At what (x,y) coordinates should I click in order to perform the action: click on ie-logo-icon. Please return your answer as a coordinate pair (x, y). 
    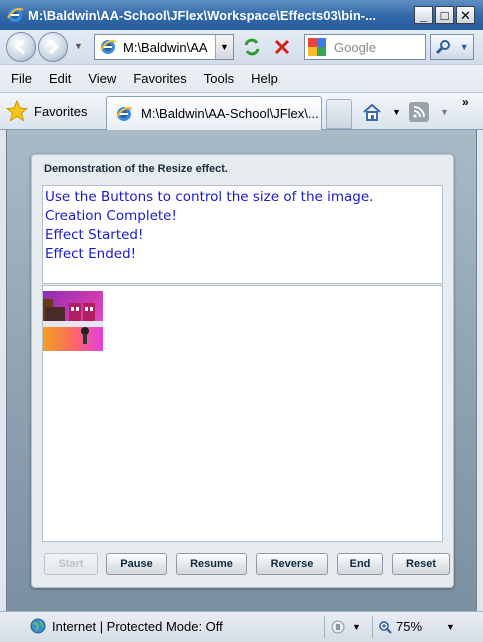
    Looking at the image, I should click on (15, 15).